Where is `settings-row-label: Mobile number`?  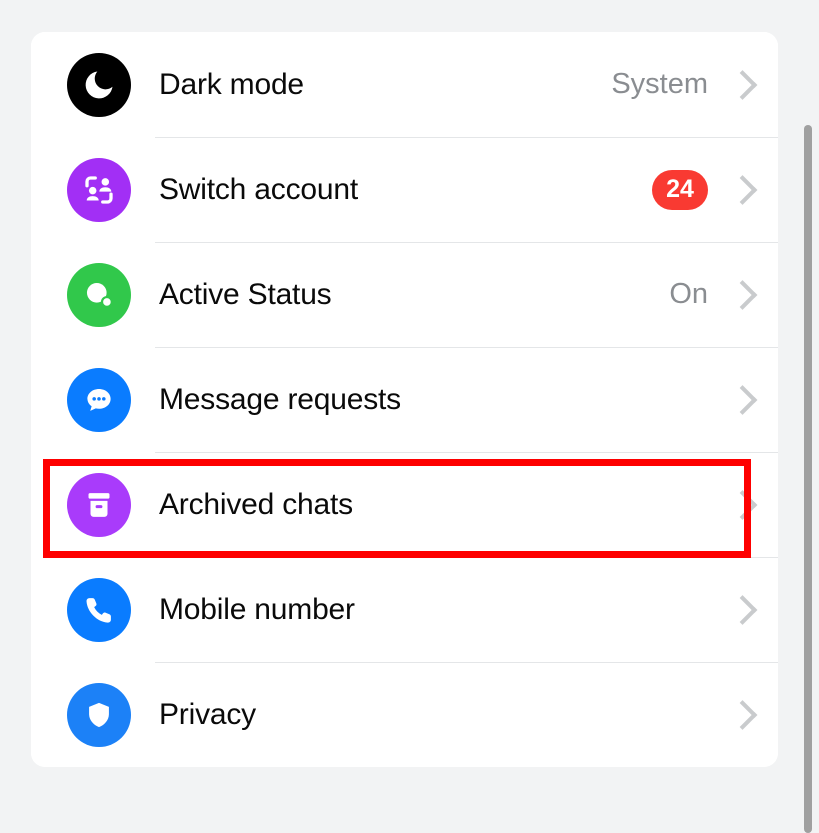
settings-row-label: Mobile number is located at coordinates (257, 609).